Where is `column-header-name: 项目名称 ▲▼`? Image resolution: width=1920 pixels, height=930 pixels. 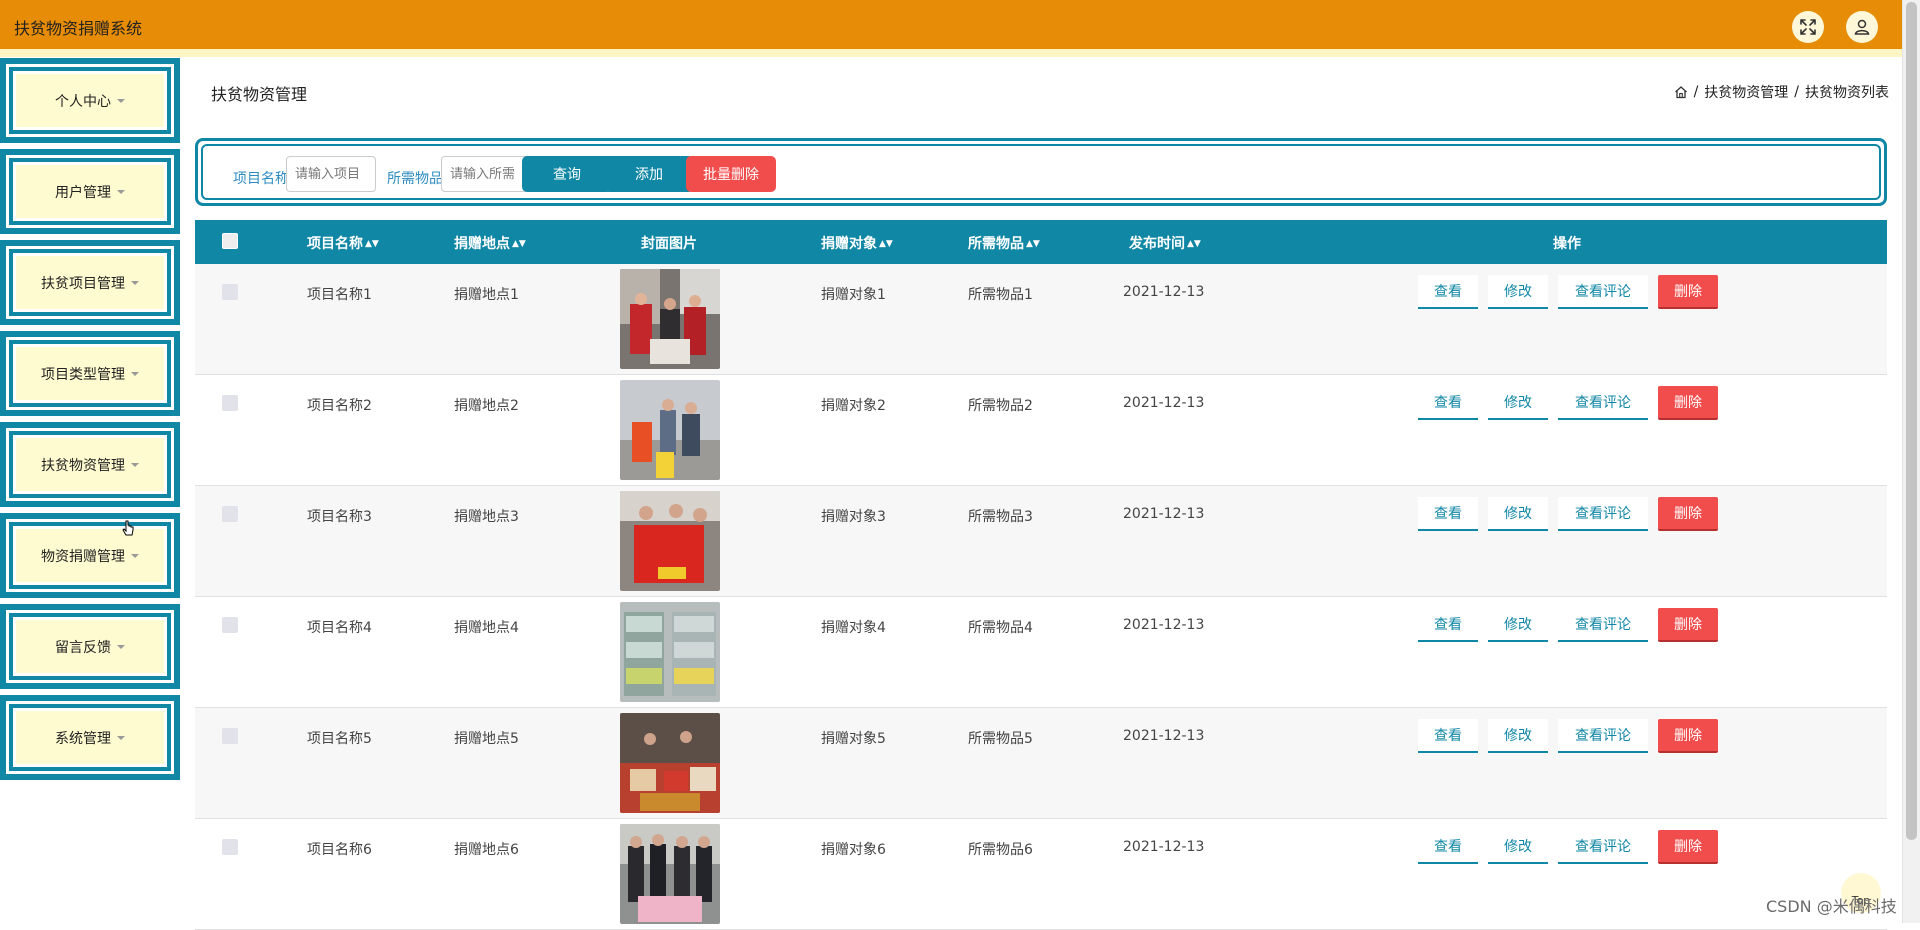
column-header-name: 项目名称 ▲▼ is located at coordinates (343, 243).